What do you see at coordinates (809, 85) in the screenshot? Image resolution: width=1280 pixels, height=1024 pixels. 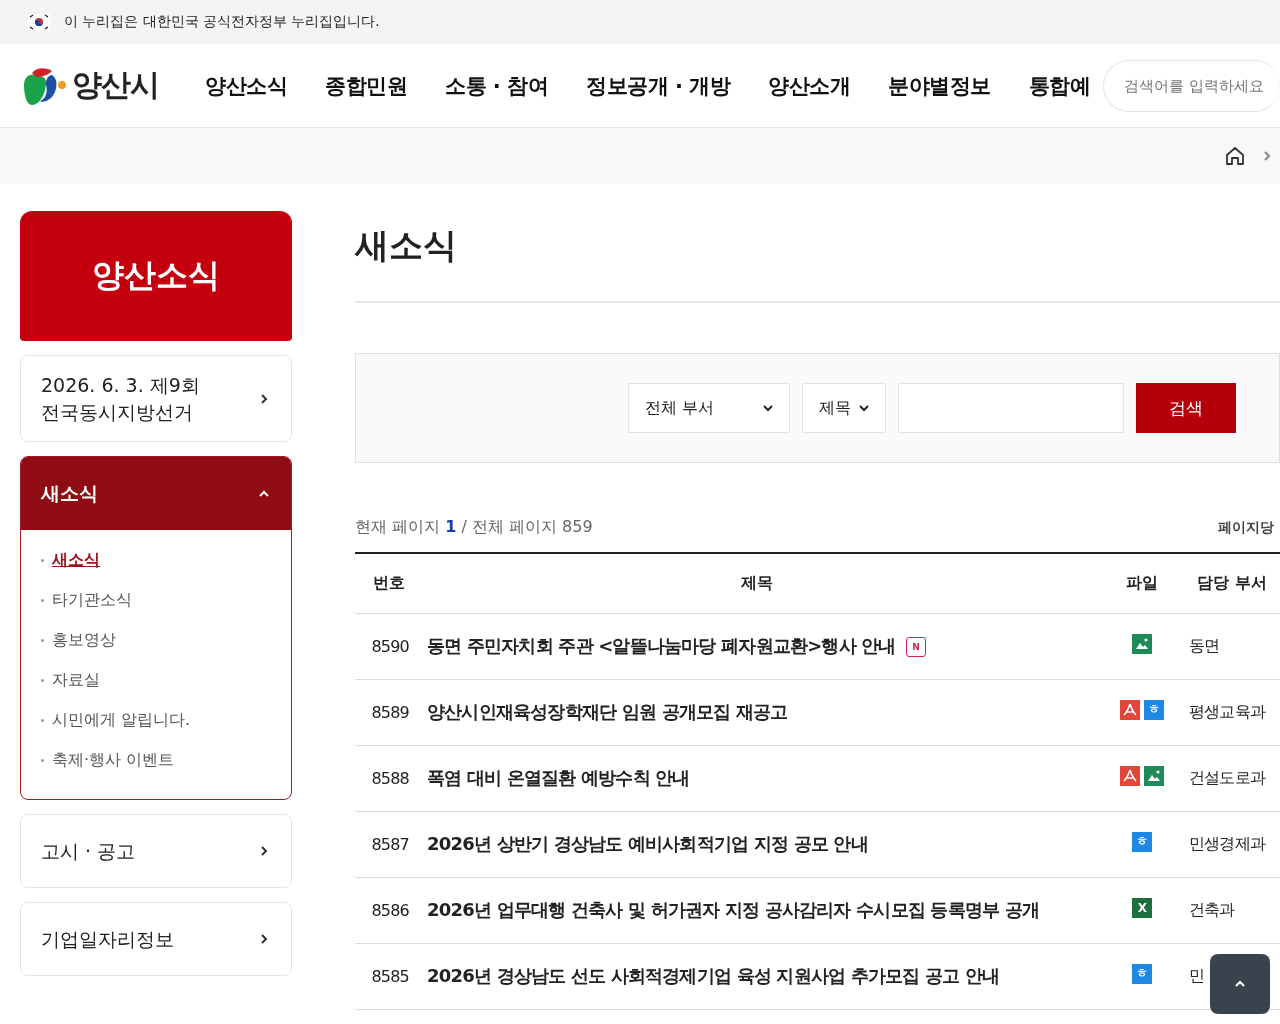 I see `nav-item: 양산소개` at bounding box center [809, 85].